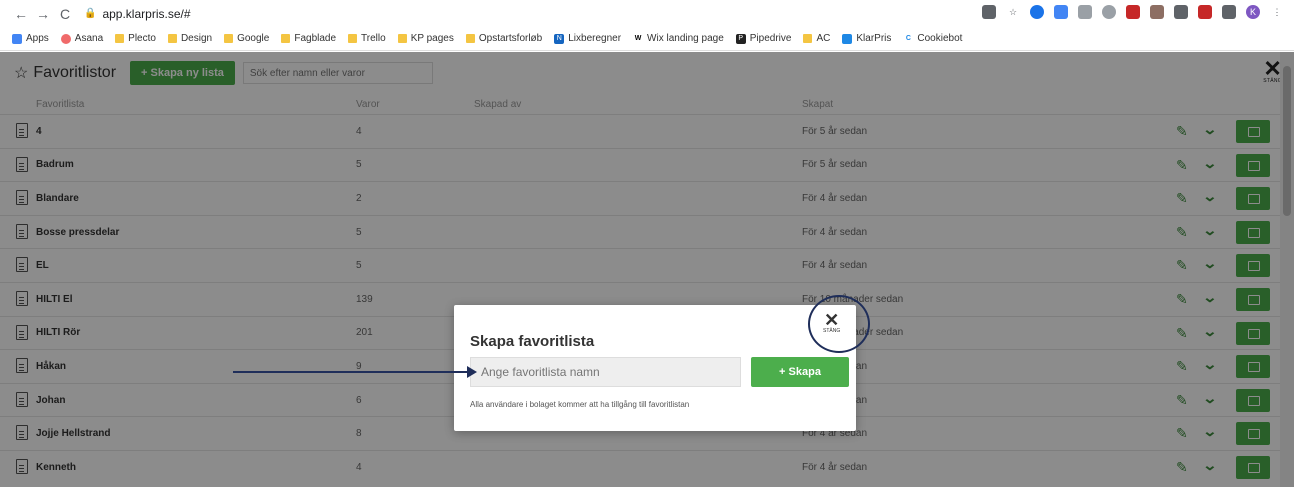 This screenshot has height=487, width=1294. Describe the element at coordinates (65, 38) in the screenshot. I see `asana-icon` at that location.